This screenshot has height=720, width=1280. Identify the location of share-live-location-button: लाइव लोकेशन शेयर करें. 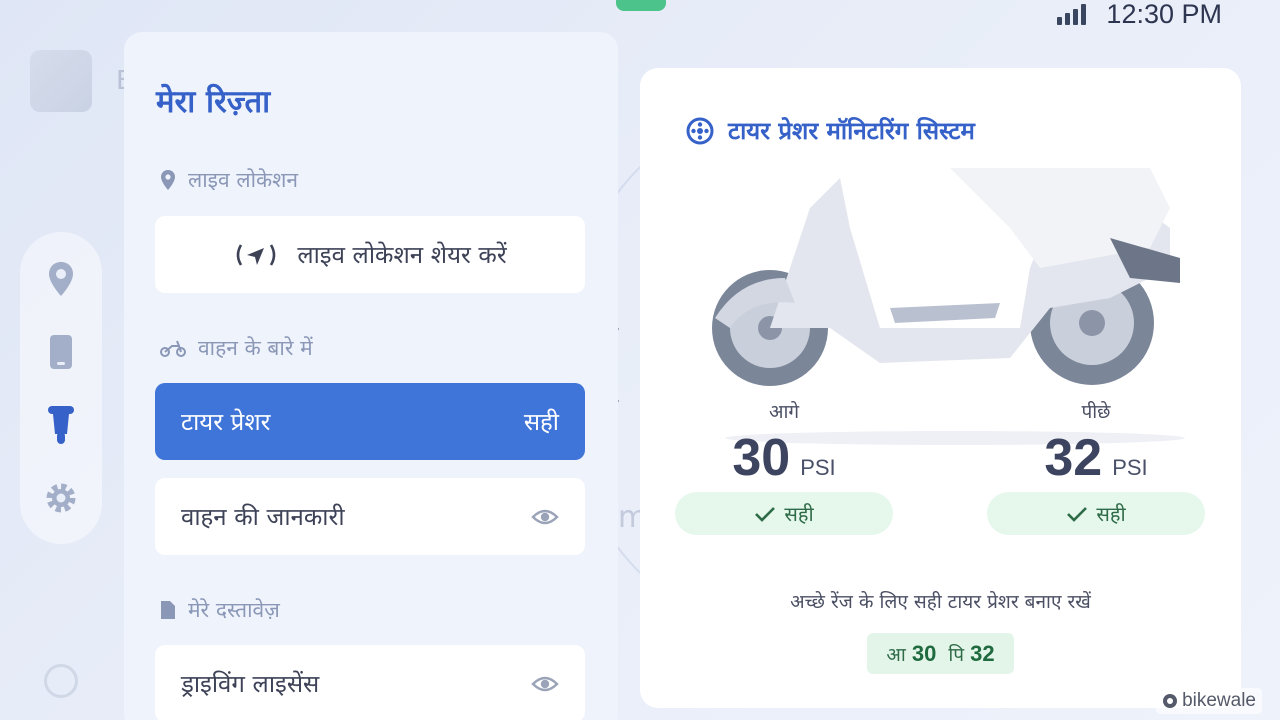
(370, 254).